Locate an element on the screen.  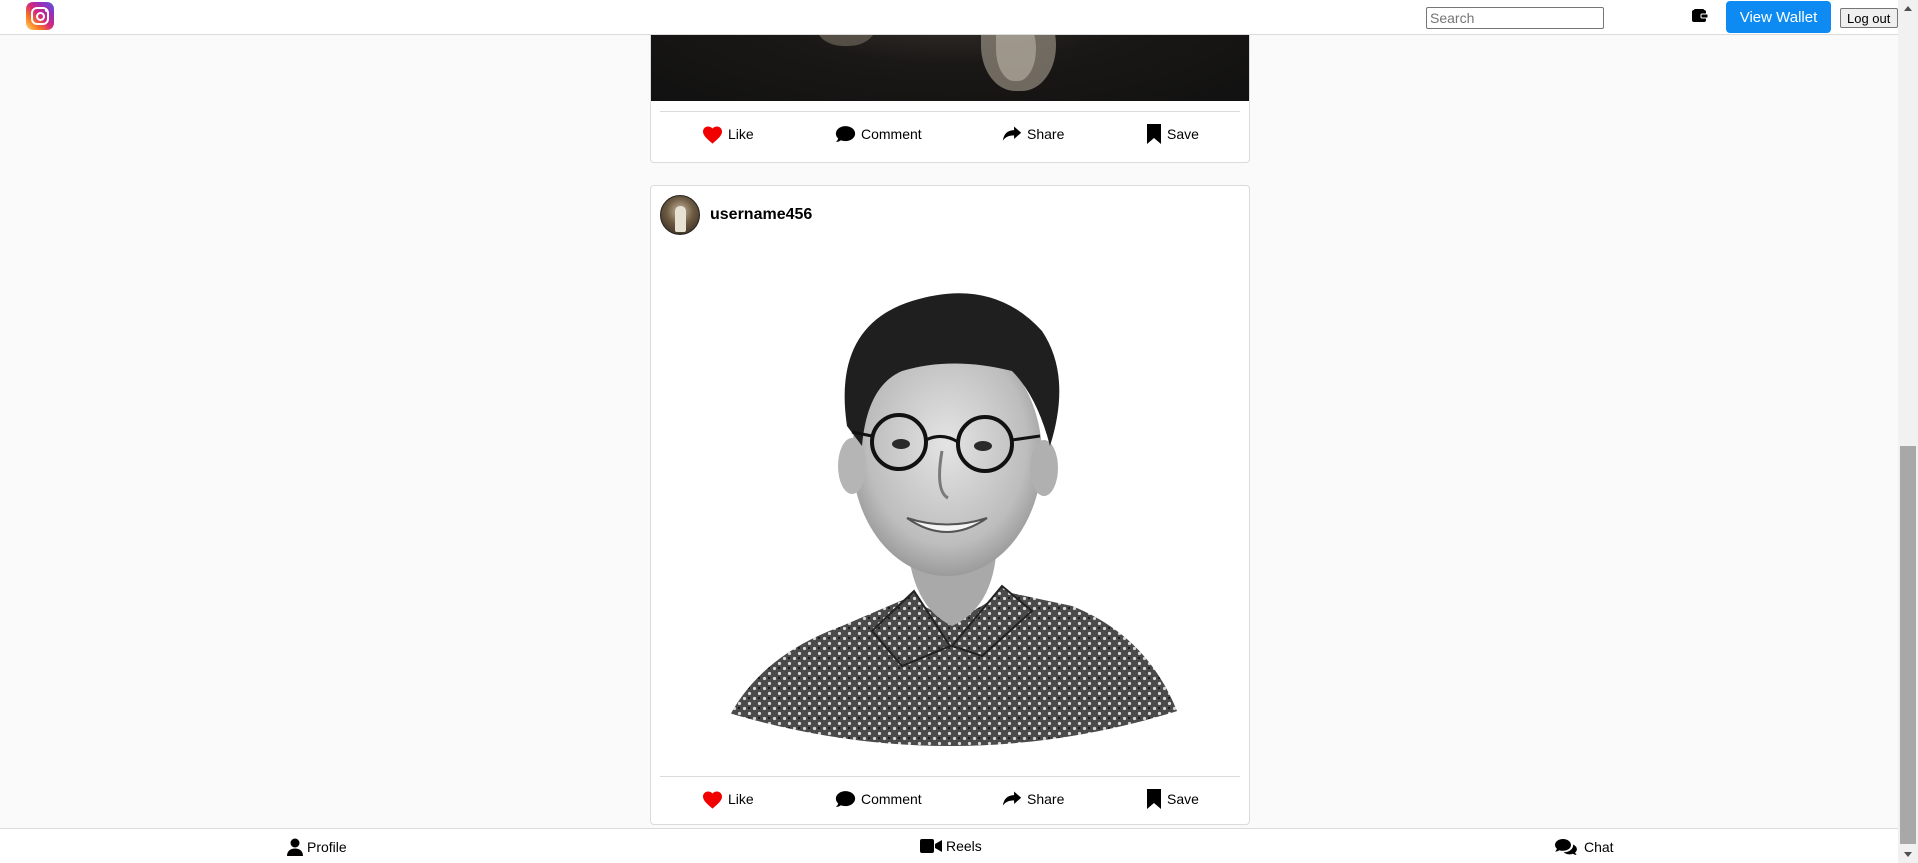
nav-profile: Profile is located at coordinates (317, 847).